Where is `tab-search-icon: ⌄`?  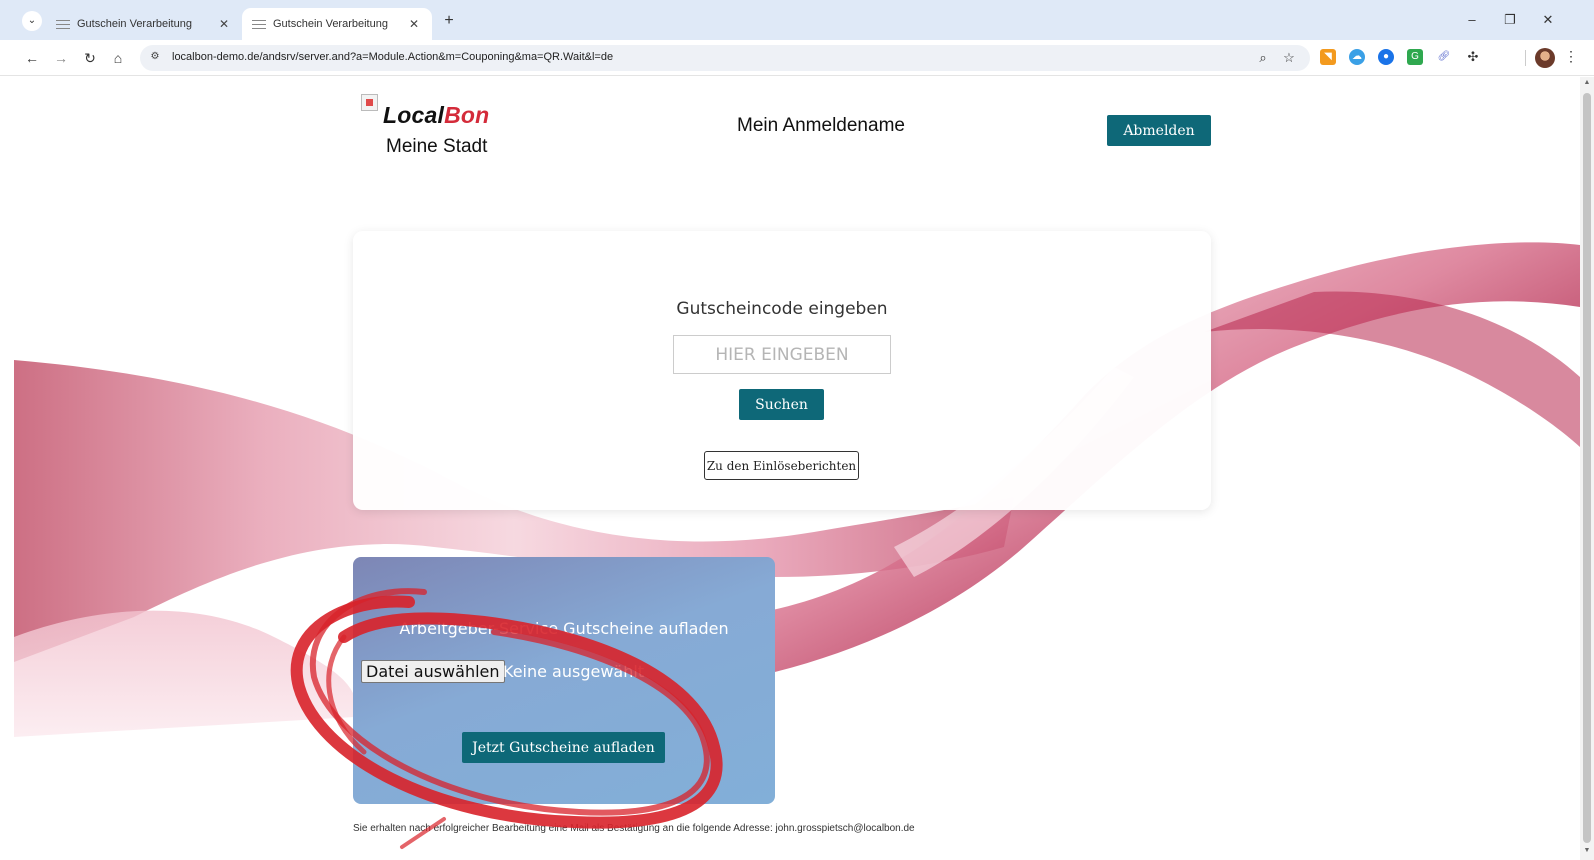 tab-search-icon: ⌄ is located at coordinates (32, 21).